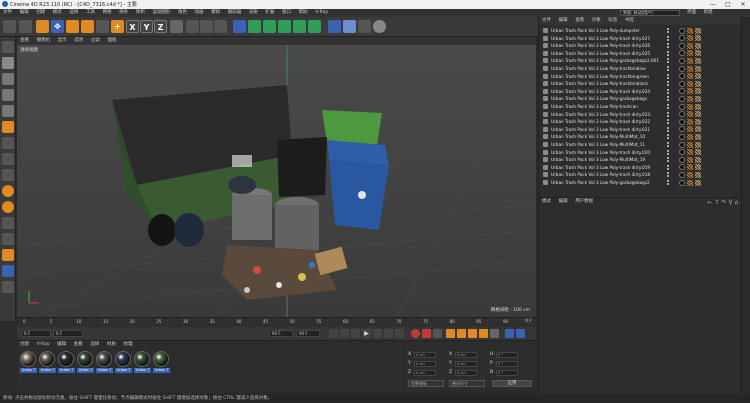 The height and width of the screenshot is (403, 750). I want to click on enable-axis-icon, so click(8, 143).